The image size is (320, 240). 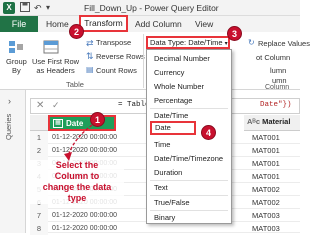 I want to click on data-type-dropdown: Data Type: Date/Time ▾, so click(x=188, y=42).